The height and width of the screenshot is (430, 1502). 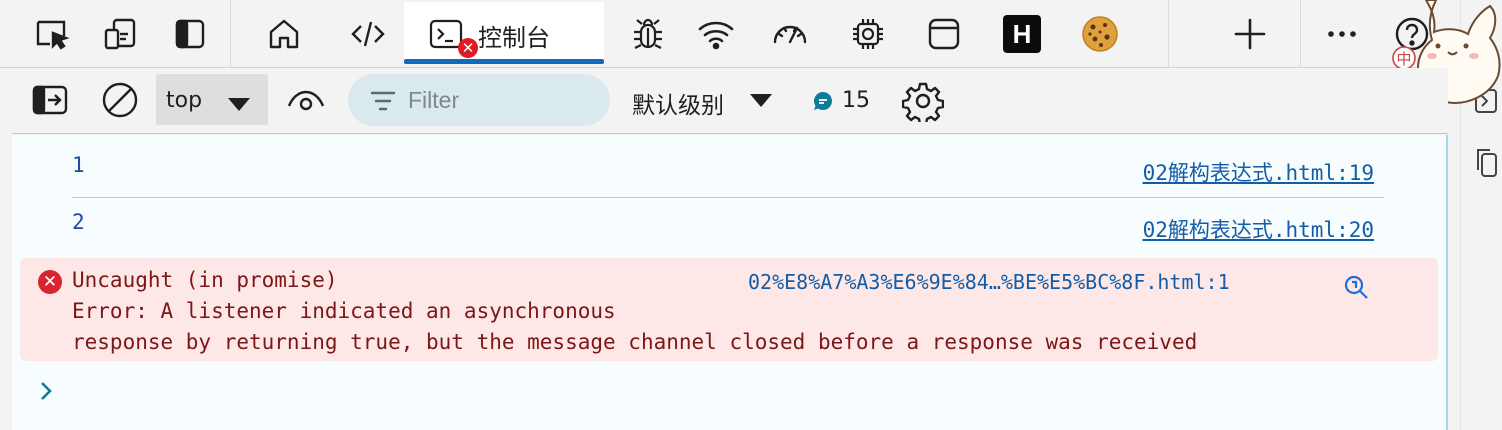 I want to click on tab-console-label: 控制台, so click(x=514, y=38).